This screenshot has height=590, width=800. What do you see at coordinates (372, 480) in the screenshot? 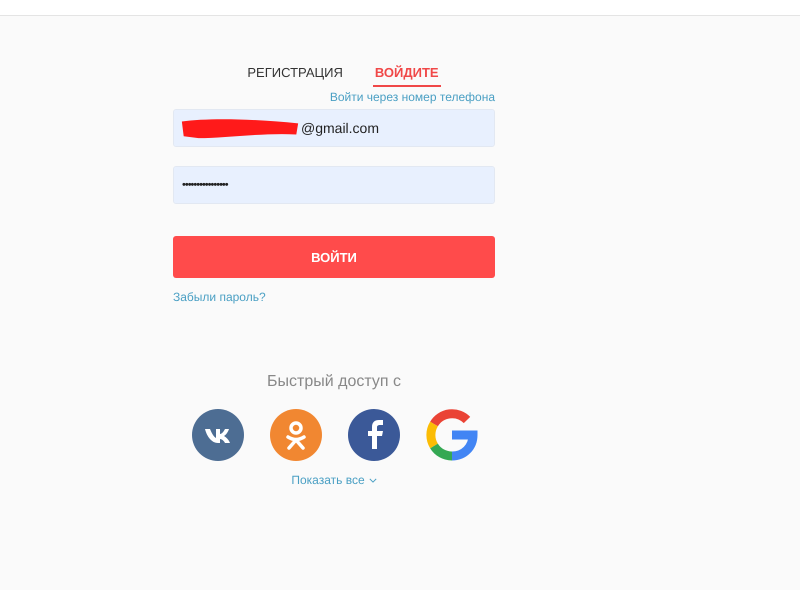
I see `chevron-down-icon` at bounding box center [372, 480].